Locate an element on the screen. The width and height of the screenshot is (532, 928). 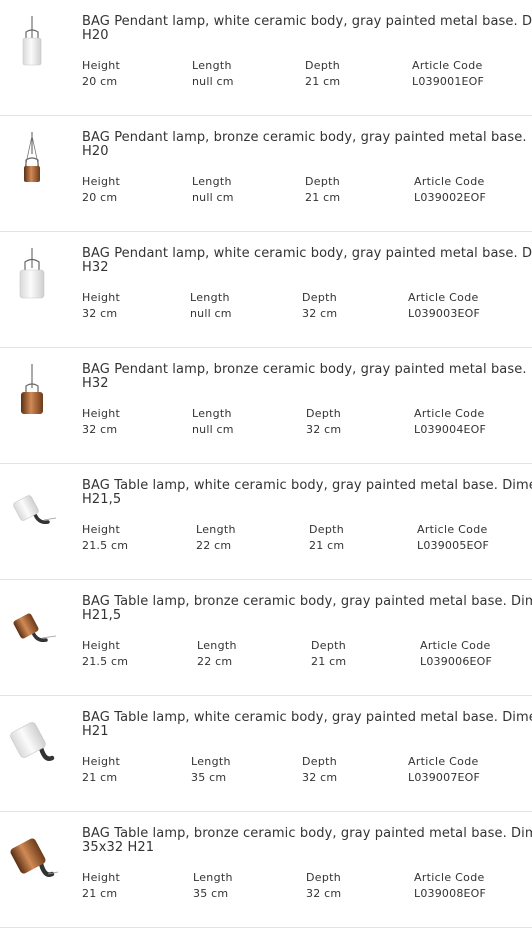
spec-depth-value: 32 cm is located at coordinates (320, 777).